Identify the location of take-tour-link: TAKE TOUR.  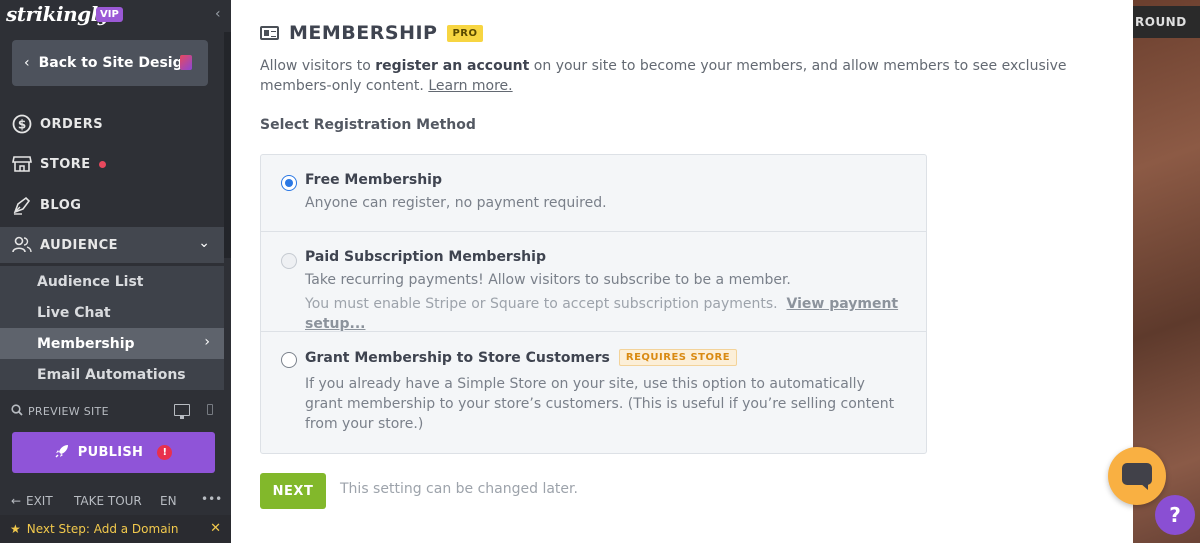
(108, 501).